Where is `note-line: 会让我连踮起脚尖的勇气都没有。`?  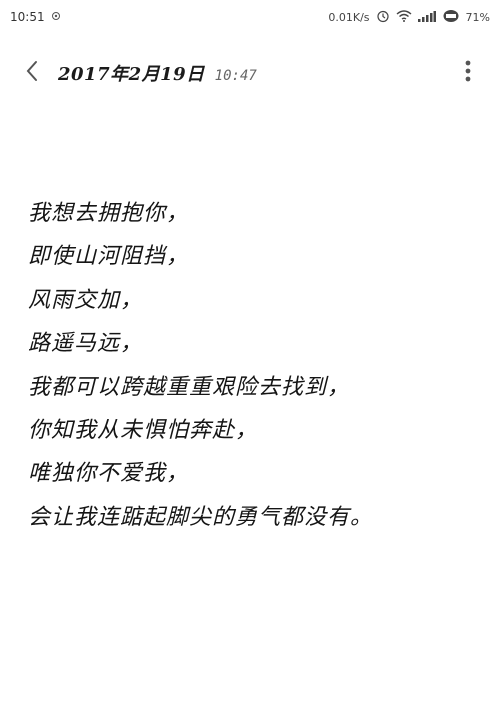
note-line: 会让我连踮起脚尖的勇气都没有。 is located at coordinates (201, 517).